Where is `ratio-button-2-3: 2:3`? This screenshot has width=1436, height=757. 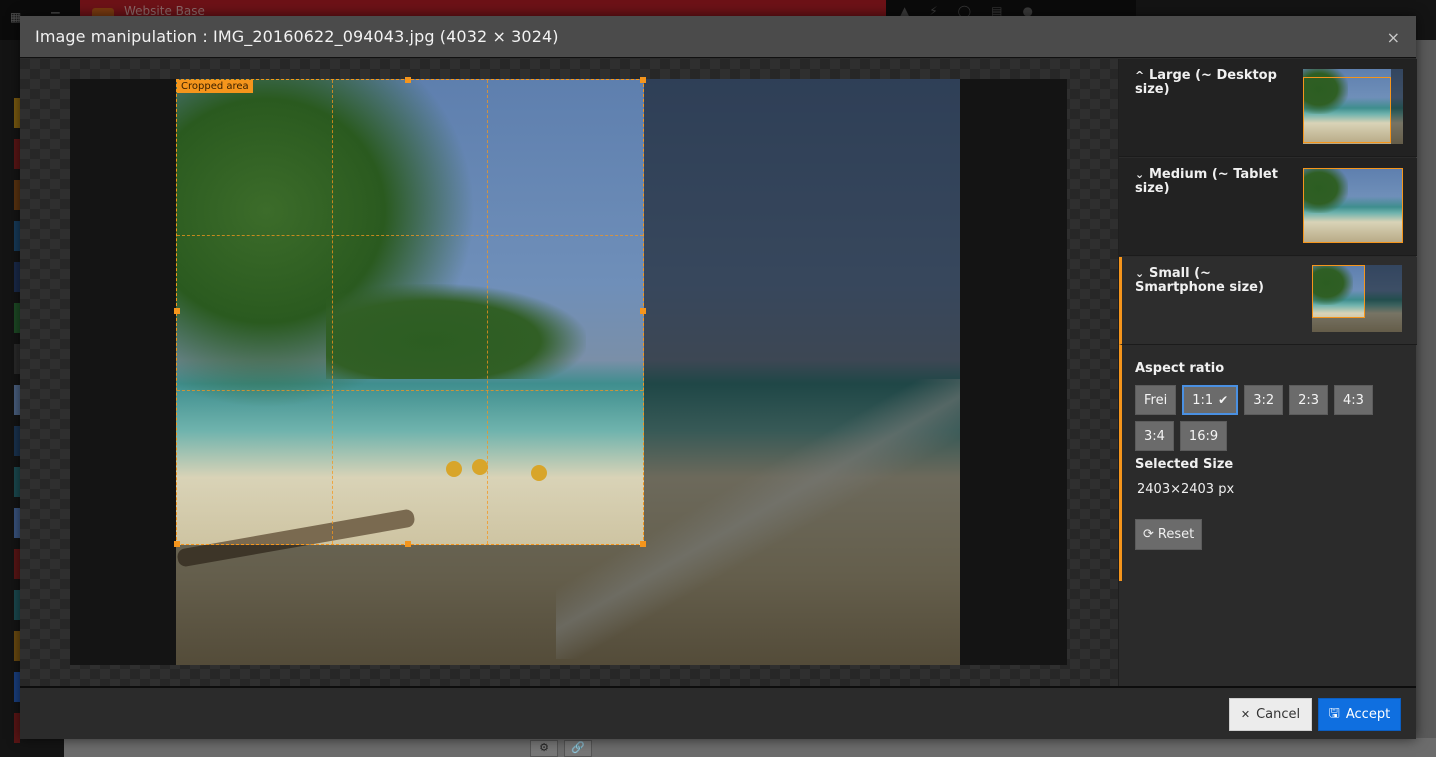
ratio-button-2-3: 2:3 is located at coordinates (1309, 400).